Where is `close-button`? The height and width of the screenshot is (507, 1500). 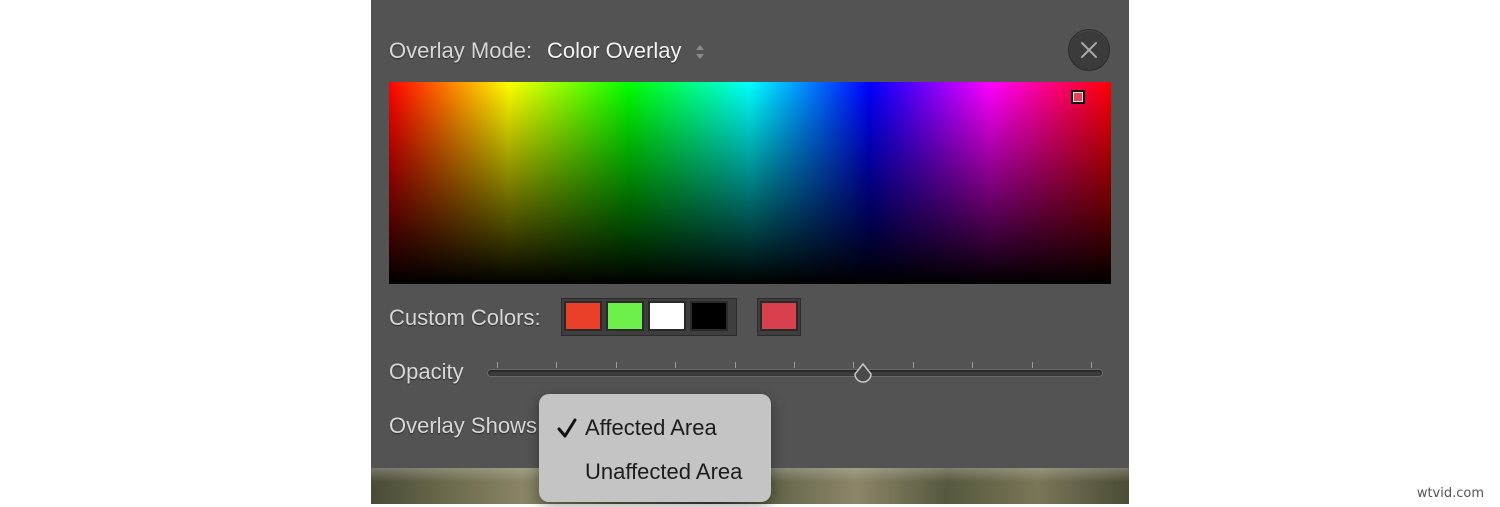
close-button is located at coordinates (1089, 50).